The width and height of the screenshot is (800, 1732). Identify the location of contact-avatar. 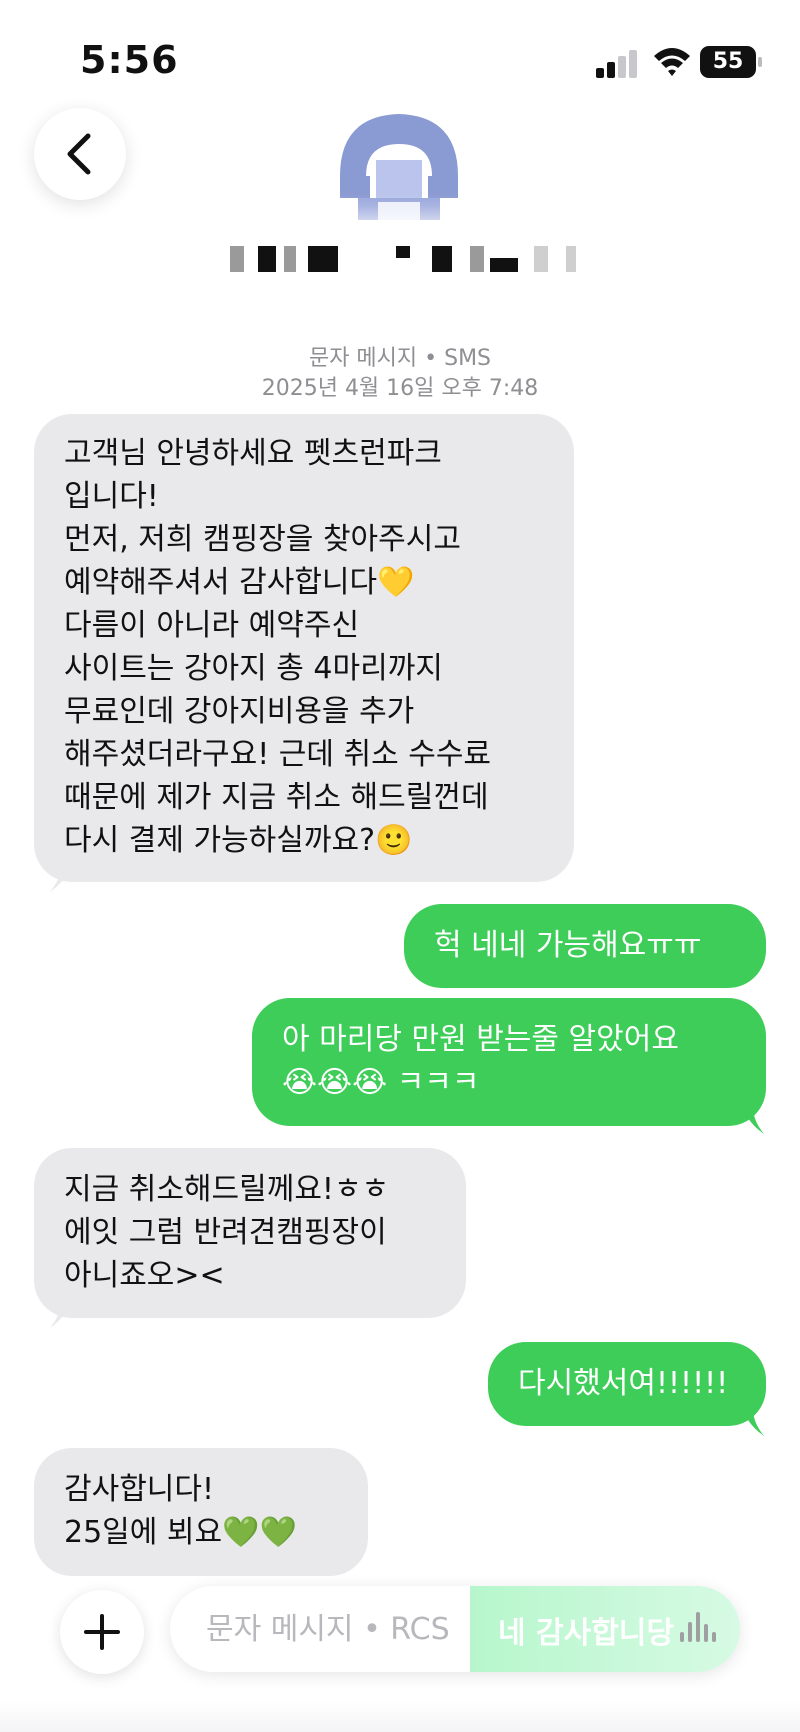
(399, 166).